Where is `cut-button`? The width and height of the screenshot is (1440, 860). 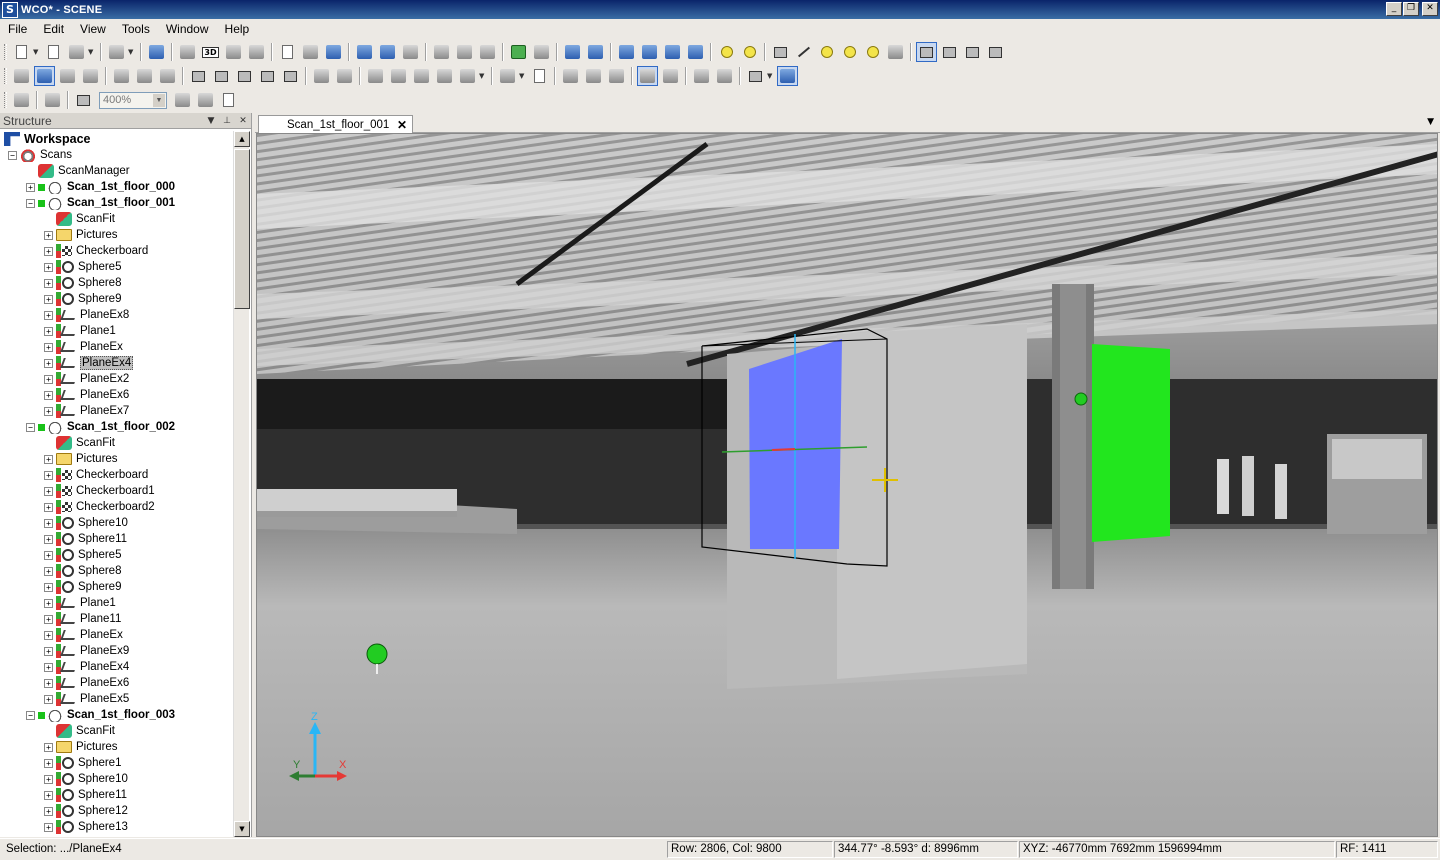 cut-button is located at coordinates (421, 76).